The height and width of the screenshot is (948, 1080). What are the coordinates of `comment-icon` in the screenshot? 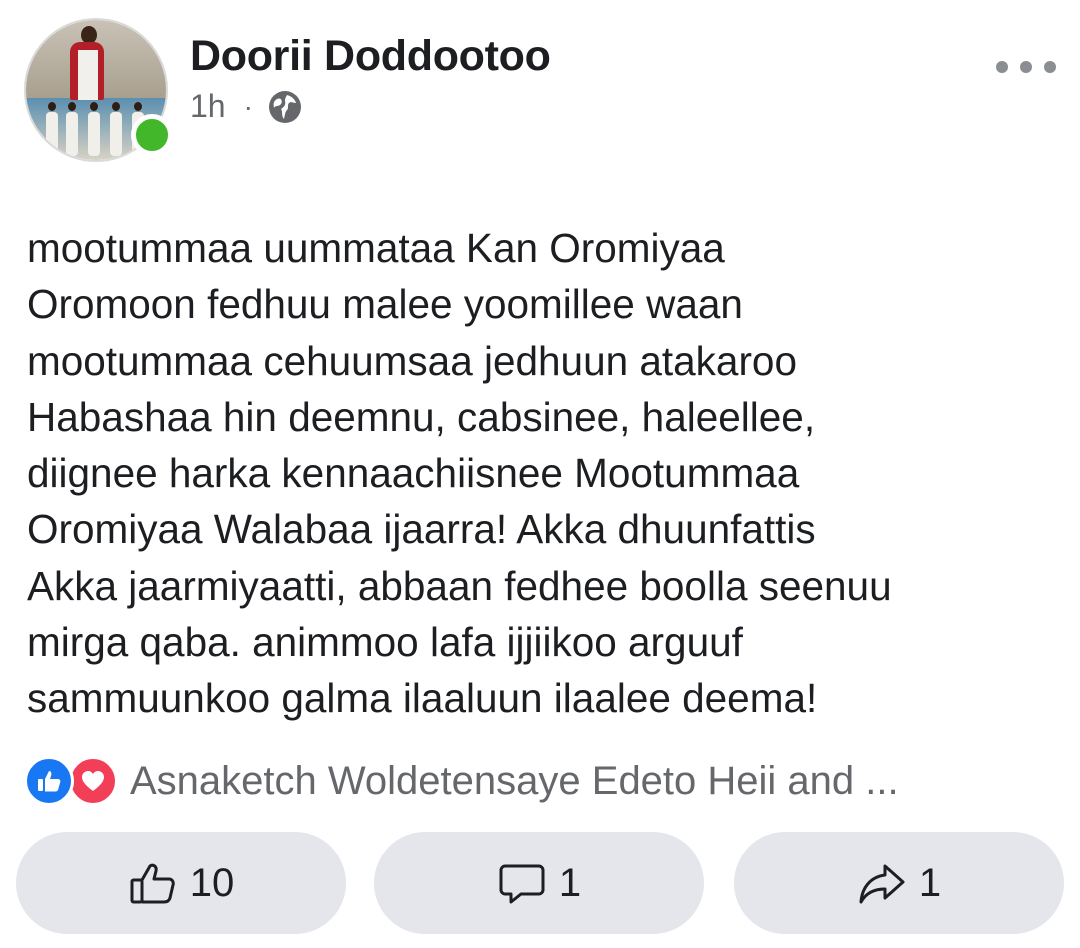 It's located at (522, 883).